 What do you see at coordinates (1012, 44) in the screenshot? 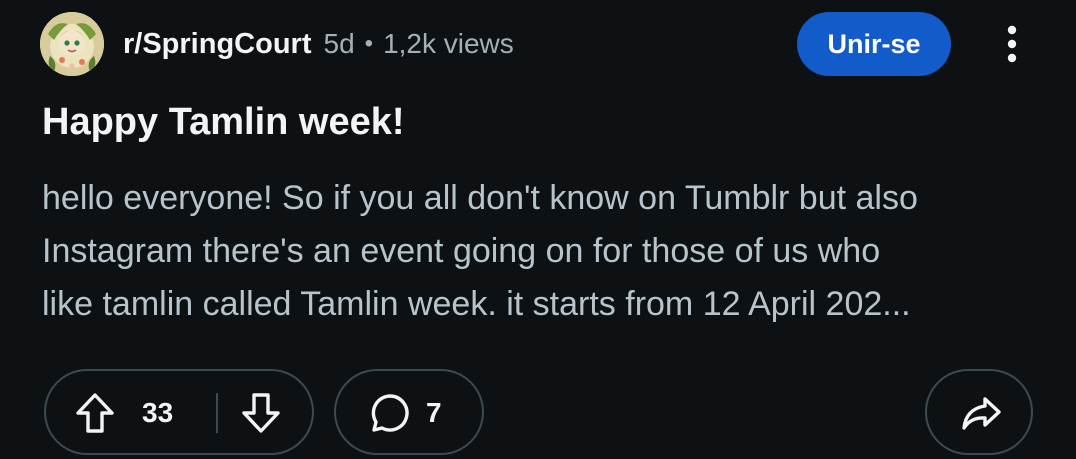
I see `more-vertical-icon` at bounding box center [1012, 44].